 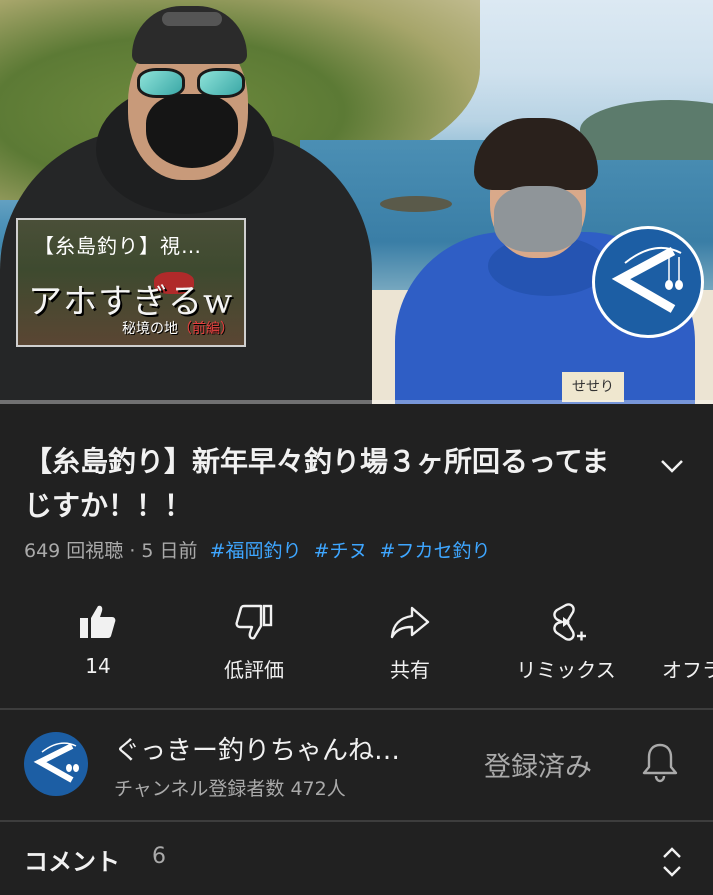 What do you see at coordinates (111, 551) in the screenshot?
I see `view-count-date: 649 回視聴 · 5 日前` at bounding box center [111, 551].